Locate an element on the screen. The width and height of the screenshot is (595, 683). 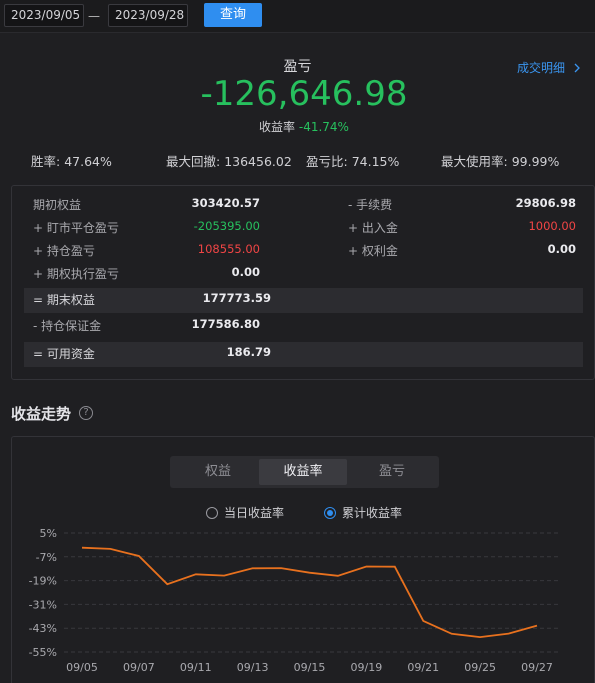
position-margin-value: 177586.80 is located at coordinates (225, 324).